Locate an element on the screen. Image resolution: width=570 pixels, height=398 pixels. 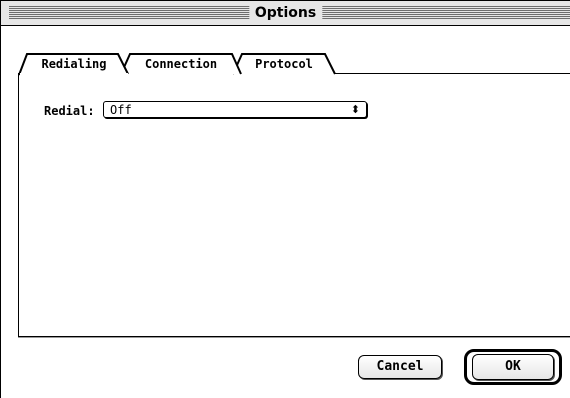
title-bar: Options is located at coordinates (285, 13).